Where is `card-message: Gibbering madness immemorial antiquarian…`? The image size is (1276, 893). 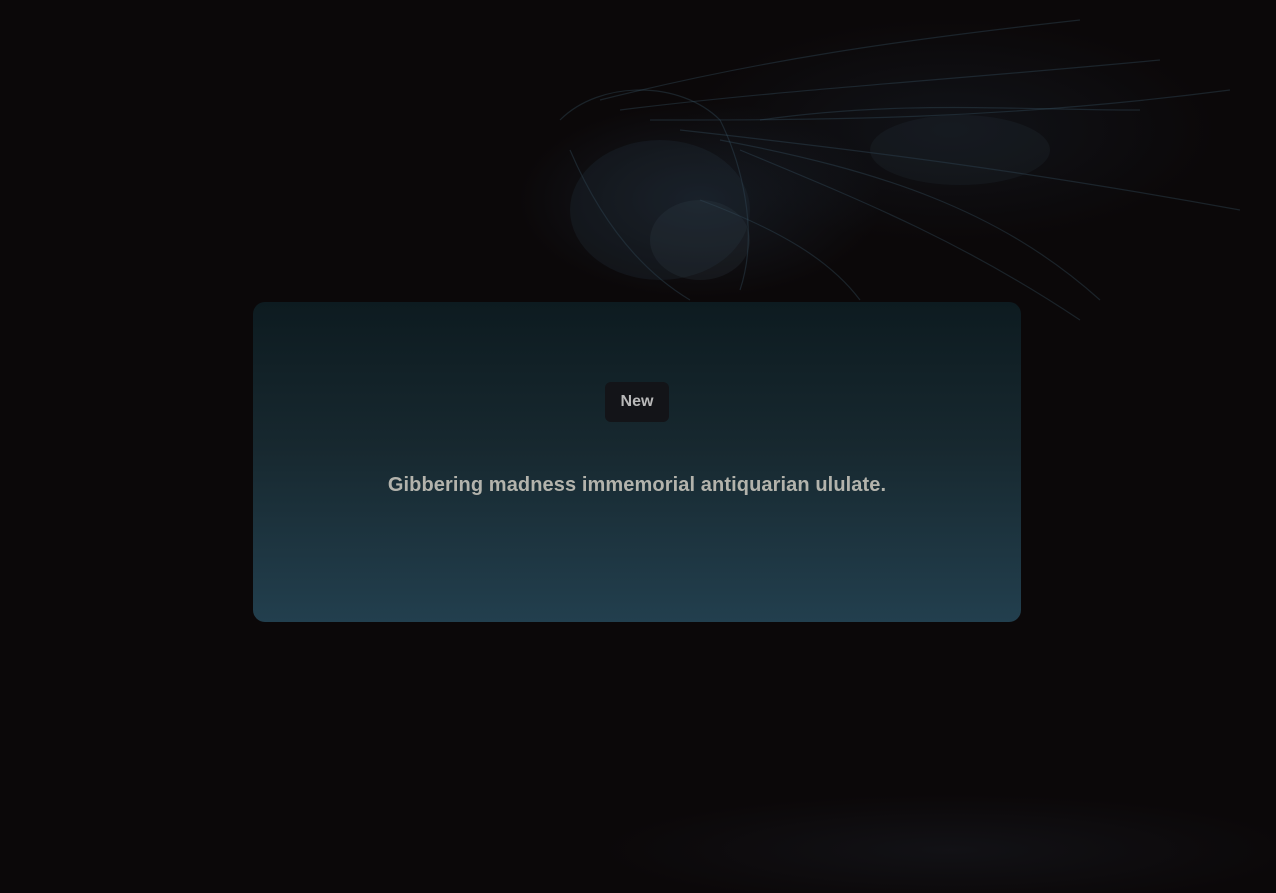 card-message: Gibbering madness immemorial antiquarian… is located at coordinates (637, 485).